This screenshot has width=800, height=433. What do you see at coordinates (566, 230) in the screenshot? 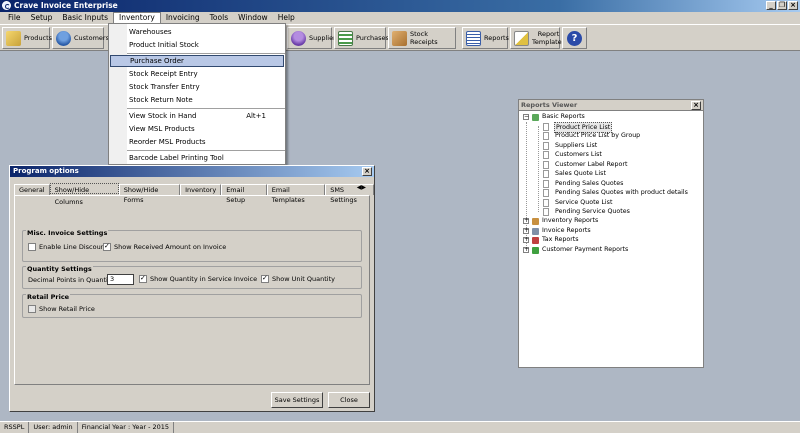
I see `tree-node-invoice-reports: Invoice Reports` at bounding box center [566, 230].